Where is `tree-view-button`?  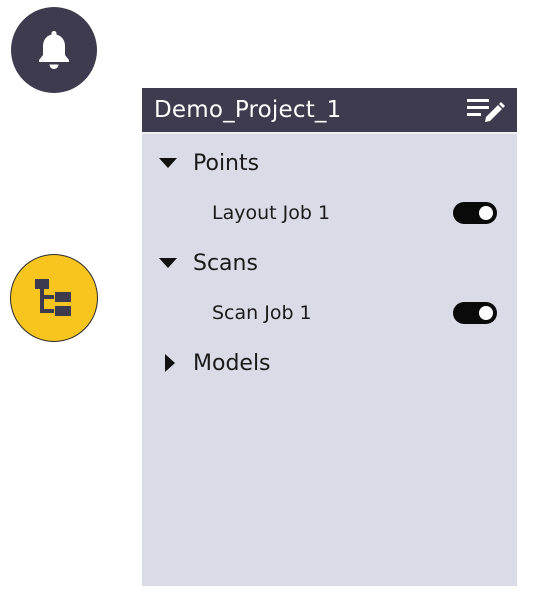 tree-view-button is located at coordinates (54, 298).